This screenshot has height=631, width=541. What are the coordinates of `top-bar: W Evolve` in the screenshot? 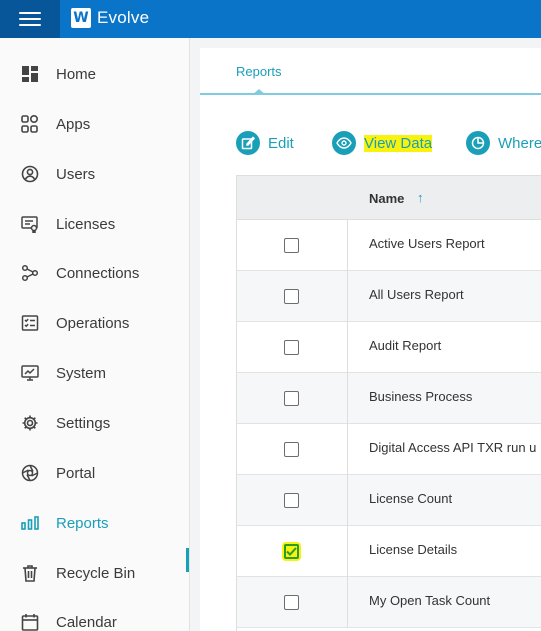 It's located at (270, 19).